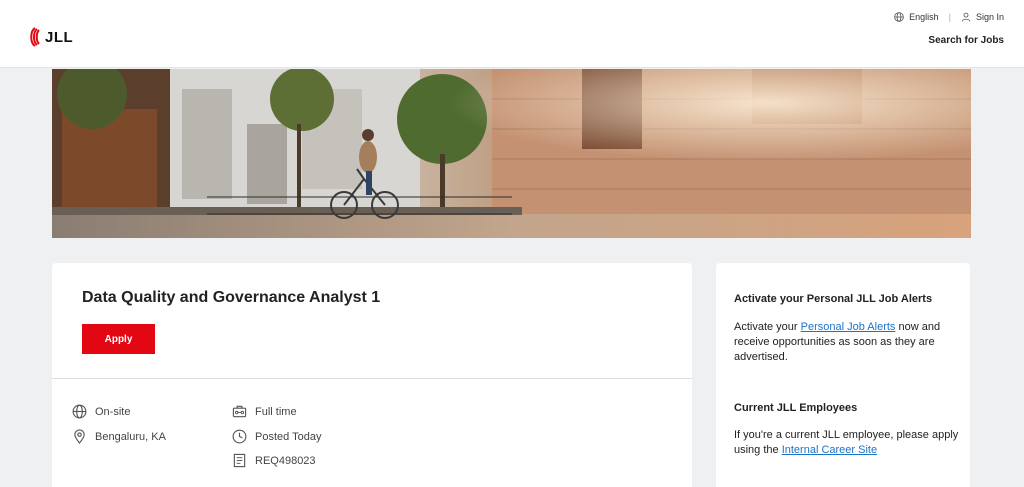  What do you see at coordinates (35, 37) in the screenshot?
I see `jll-logo-icon` at bounding box center [35, 37].